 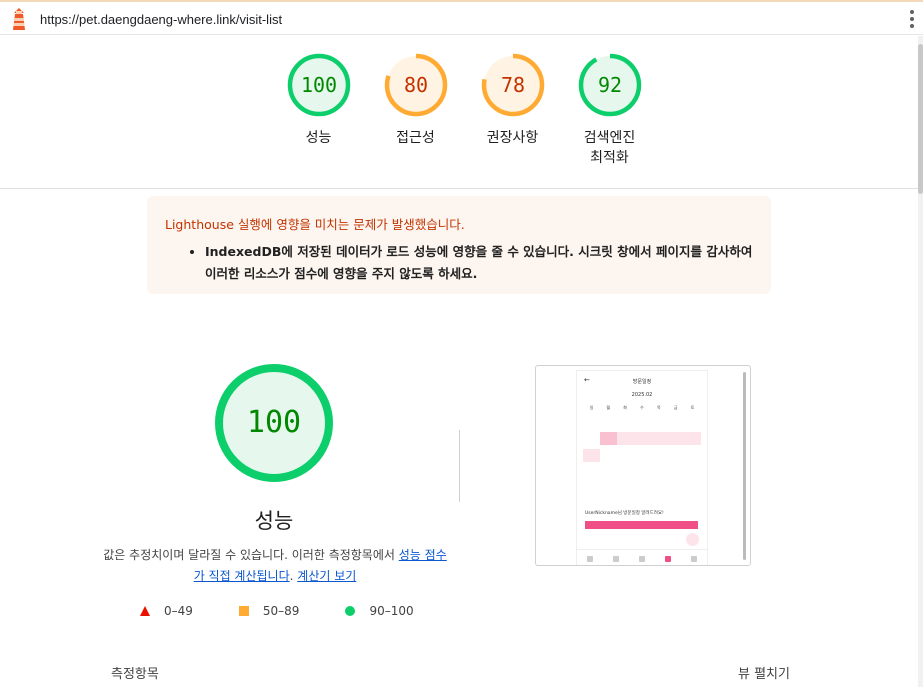 What do you see at coordinates (318, 85) in the screenshot?
I see `gauge-ring: 100` at bounding box center [318, 85].